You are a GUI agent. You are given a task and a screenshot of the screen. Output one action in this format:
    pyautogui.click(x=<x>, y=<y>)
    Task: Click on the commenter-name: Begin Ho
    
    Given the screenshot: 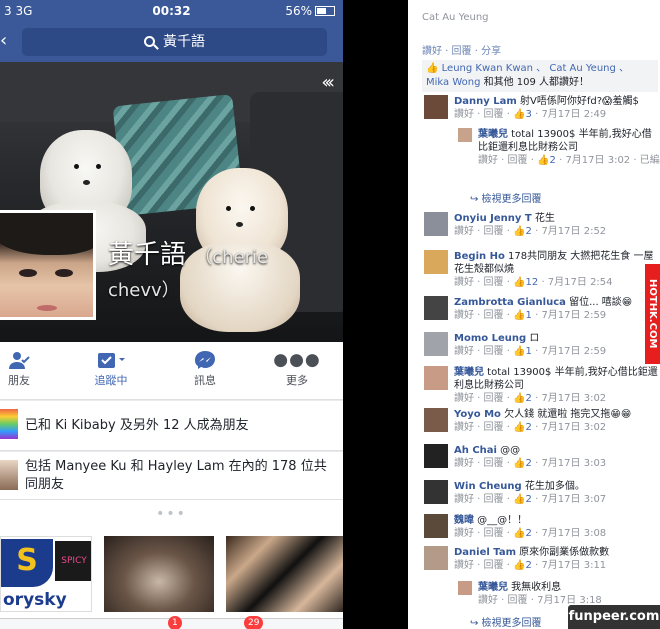 What is the action you would take?
    pyautogui.click(x=479, y=256)
    